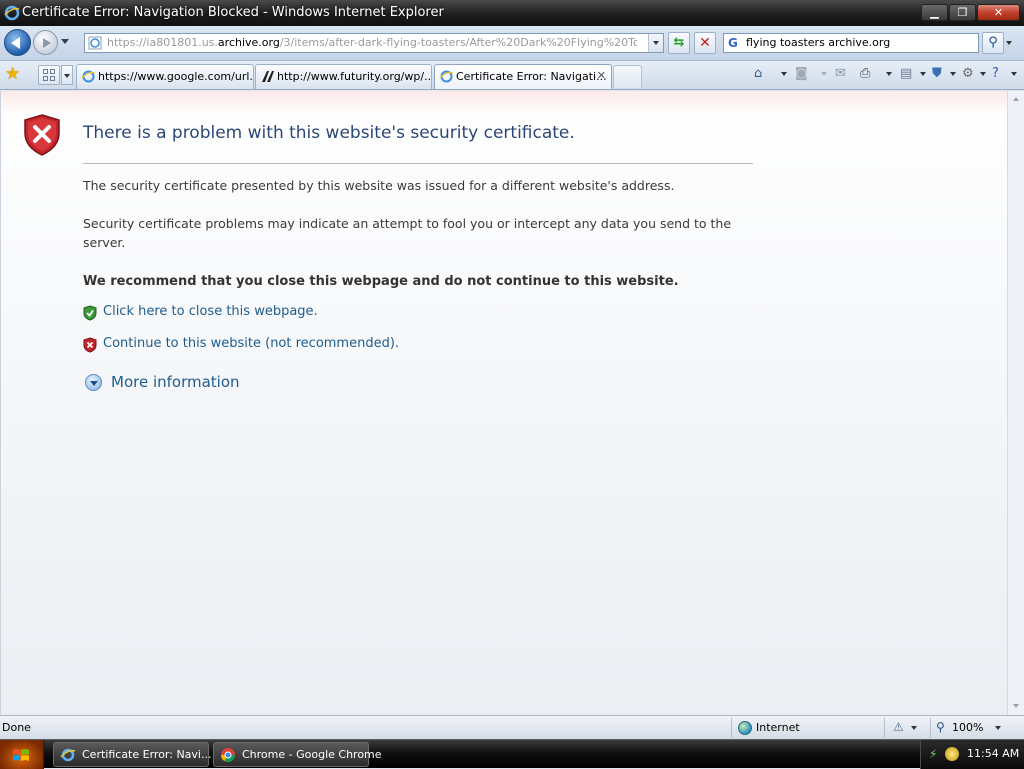 The image size is (1024, 769). I want to click on search-button: ⚲, so click(993, 43).